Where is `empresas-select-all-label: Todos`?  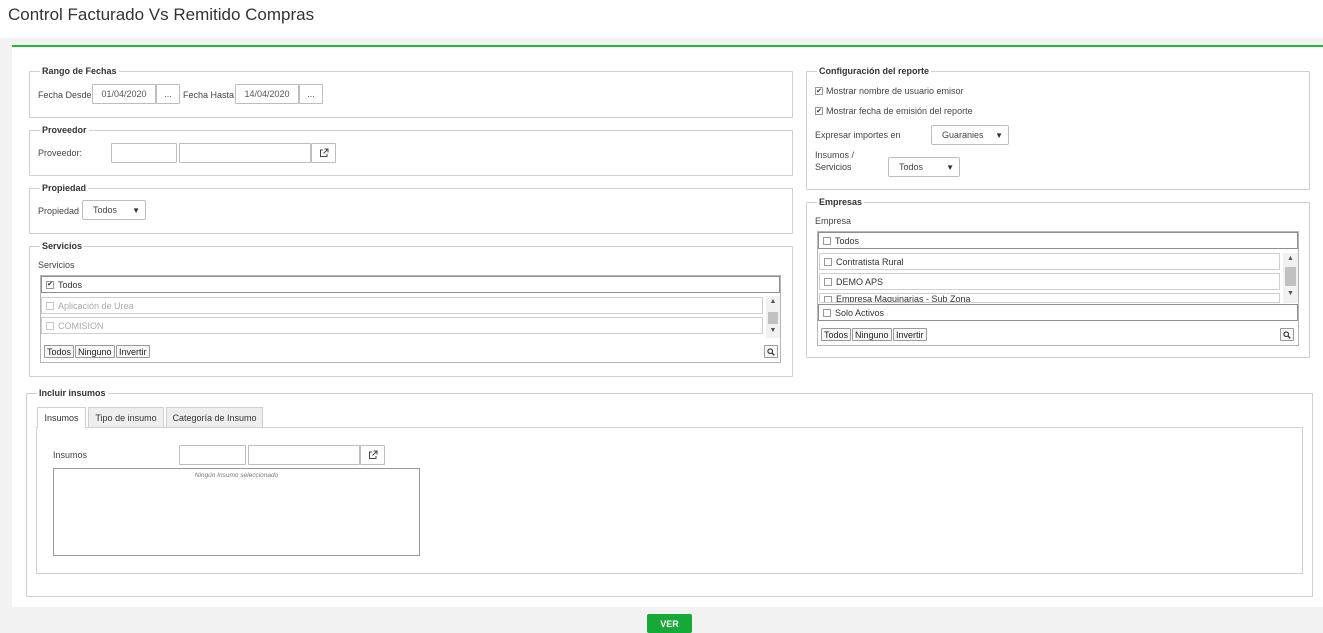
empresas-select-all-label: Todos is located at coordinates (847, 240).